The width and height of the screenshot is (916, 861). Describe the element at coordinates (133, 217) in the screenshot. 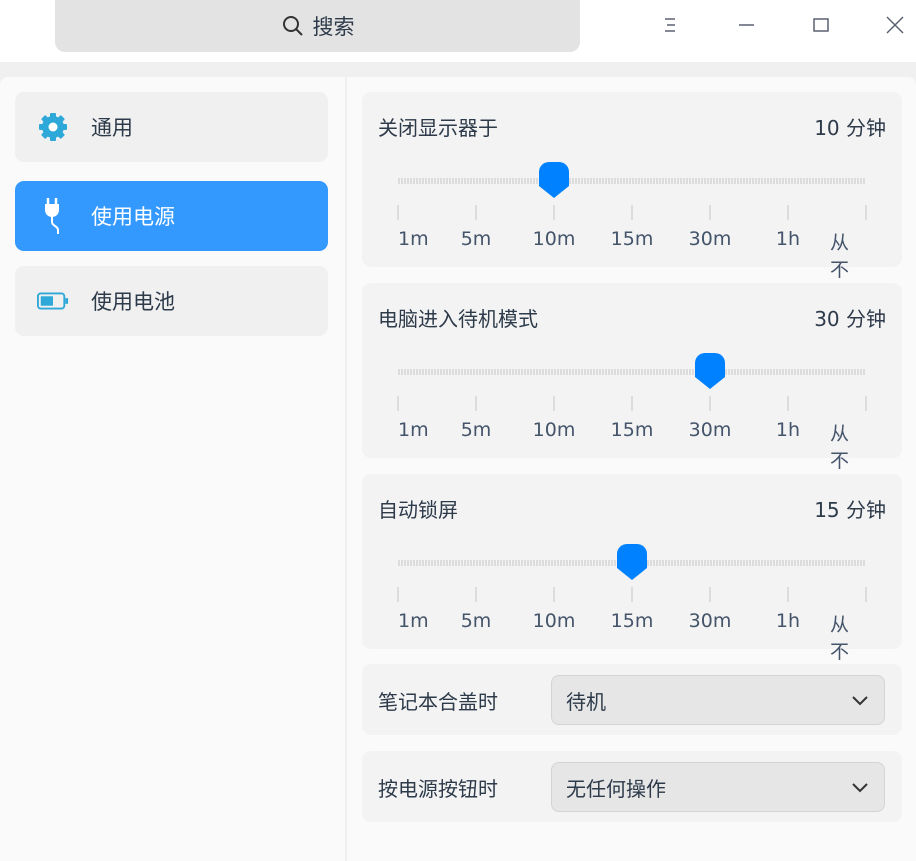

I see `sidebar-item-label: 使用电源` at that location.